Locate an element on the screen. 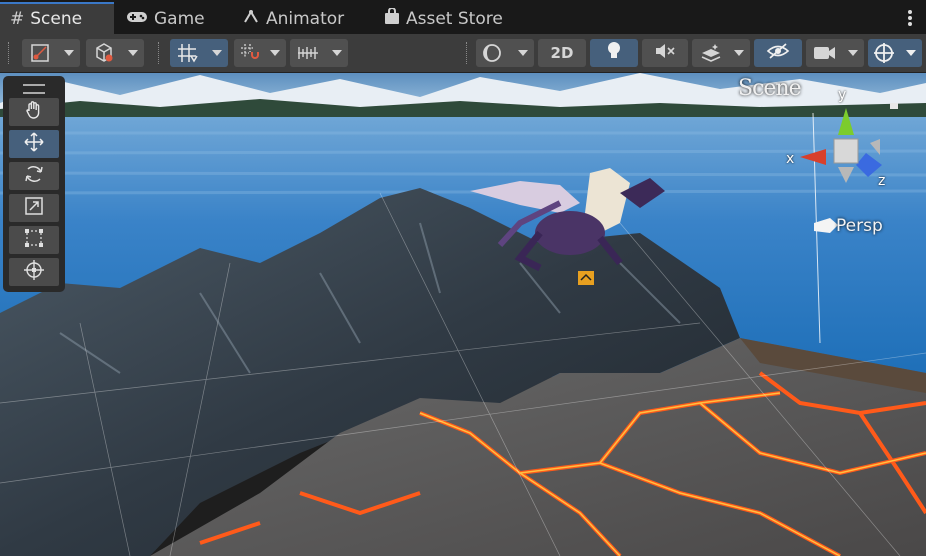 The height and width of the screenshot is (556, 926). lock-icon is located at coordinates (894, 106).